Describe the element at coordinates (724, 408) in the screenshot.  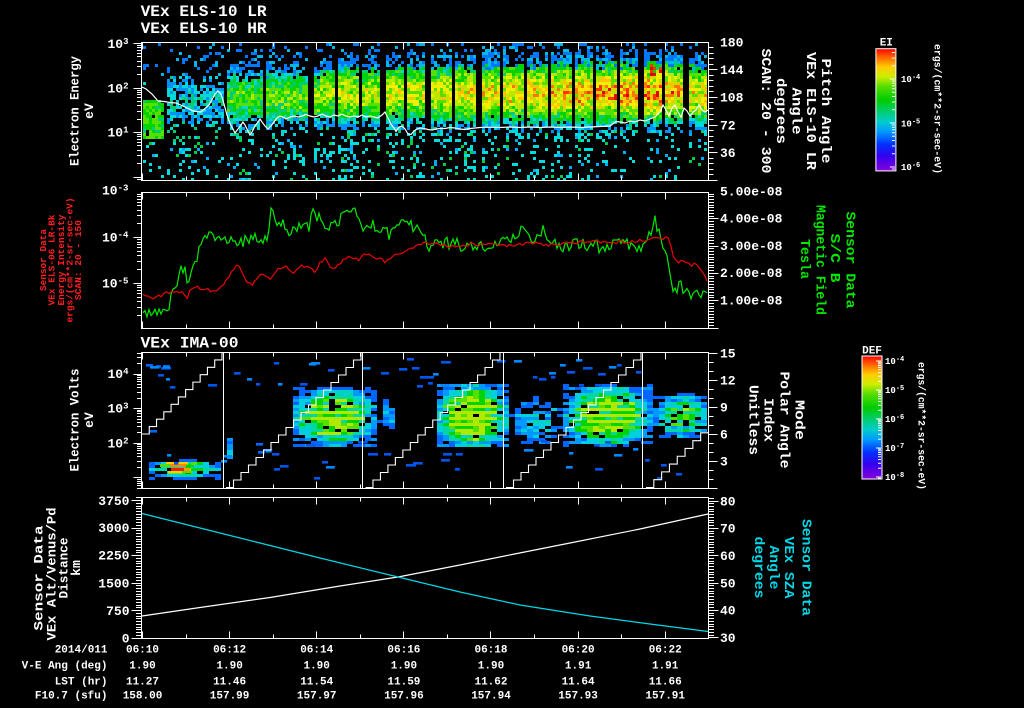
I see `svg-text: 9` at that location.